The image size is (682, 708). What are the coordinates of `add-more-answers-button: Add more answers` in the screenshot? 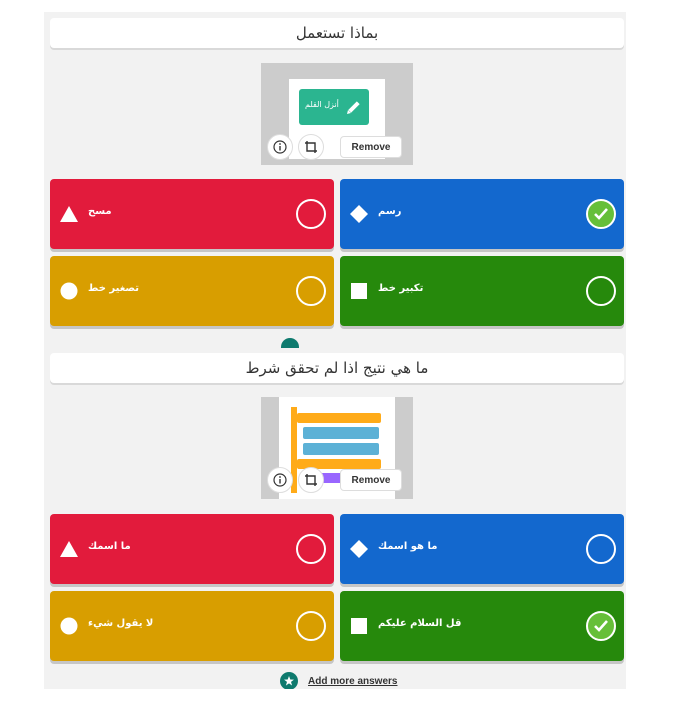 It's located at (338, 680).